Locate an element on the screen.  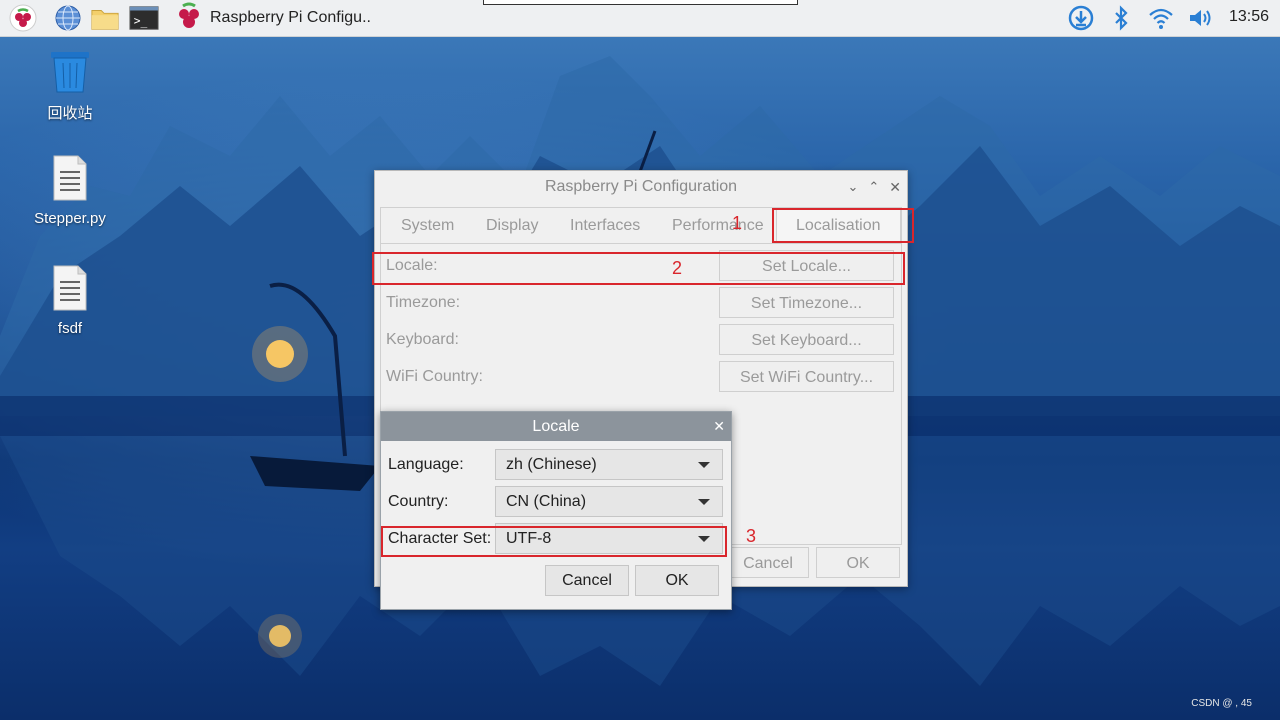
minimize-icon: ⌄ is located at coordinates (852, 187).